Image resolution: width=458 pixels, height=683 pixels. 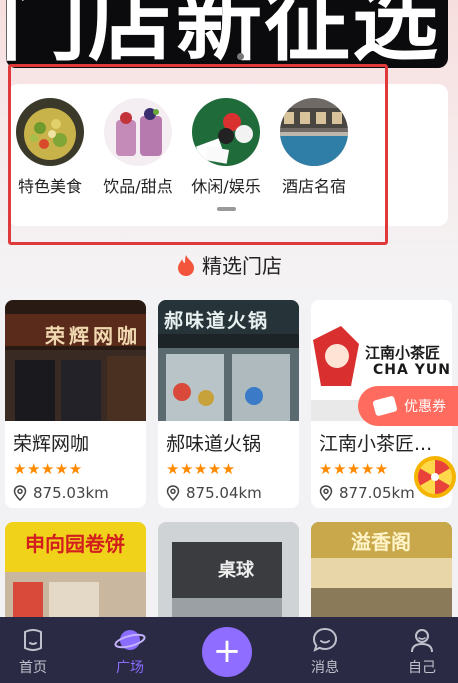 I want to click on shop-card: 申向园卷饼, so click(x=75, y=572).